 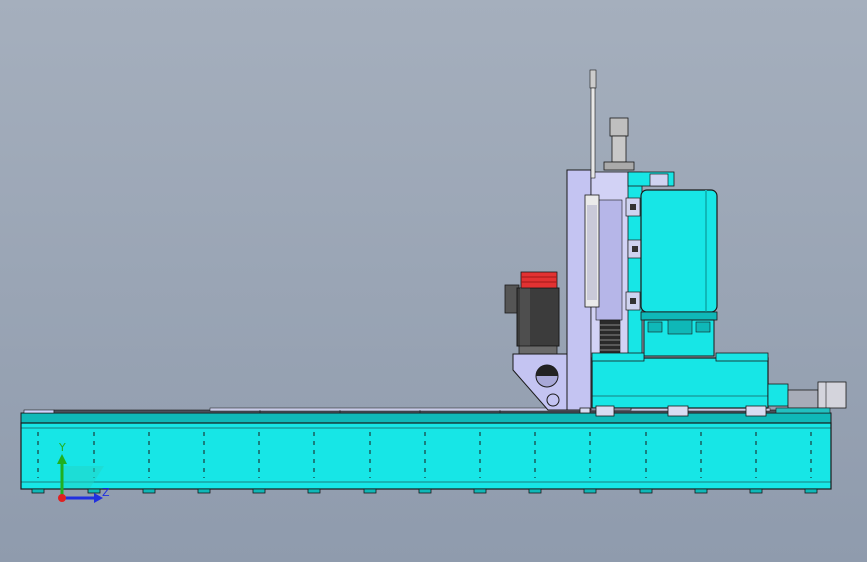 I want to click on bed-feet, so click(x=424, y=491).